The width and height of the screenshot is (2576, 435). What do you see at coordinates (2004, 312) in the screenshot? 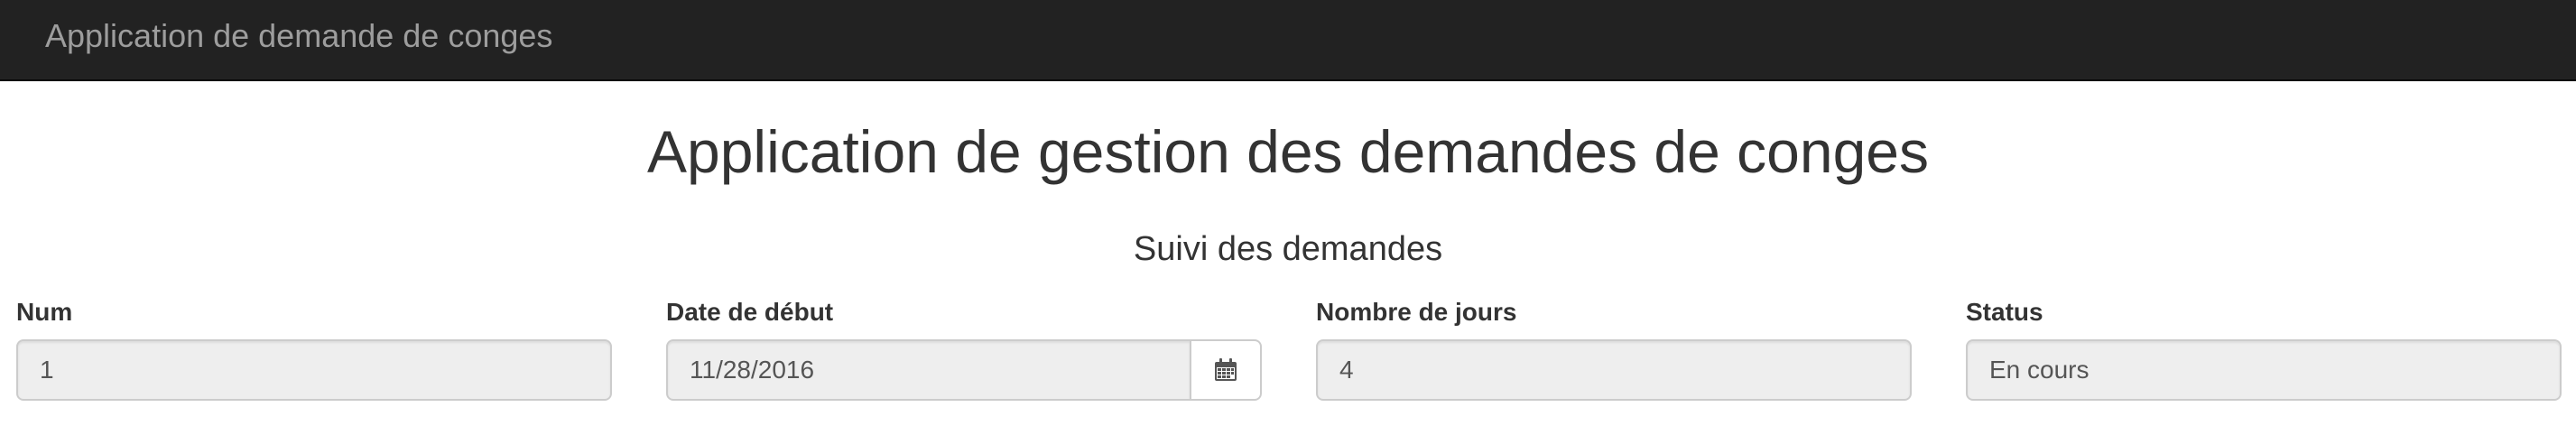
I see `status-label: Status` at bounding box center [2004, 312].